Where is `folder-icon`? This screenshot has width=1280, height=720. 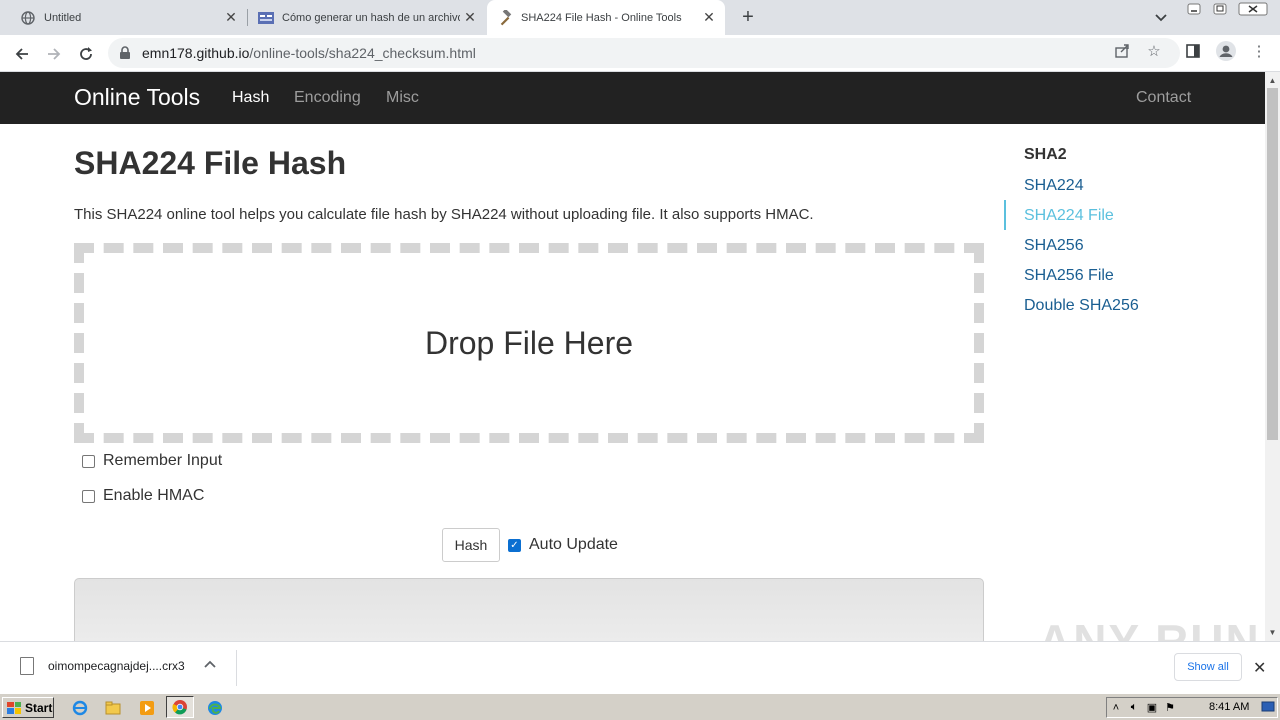 folder-icon is located at coordinates (113, 708).